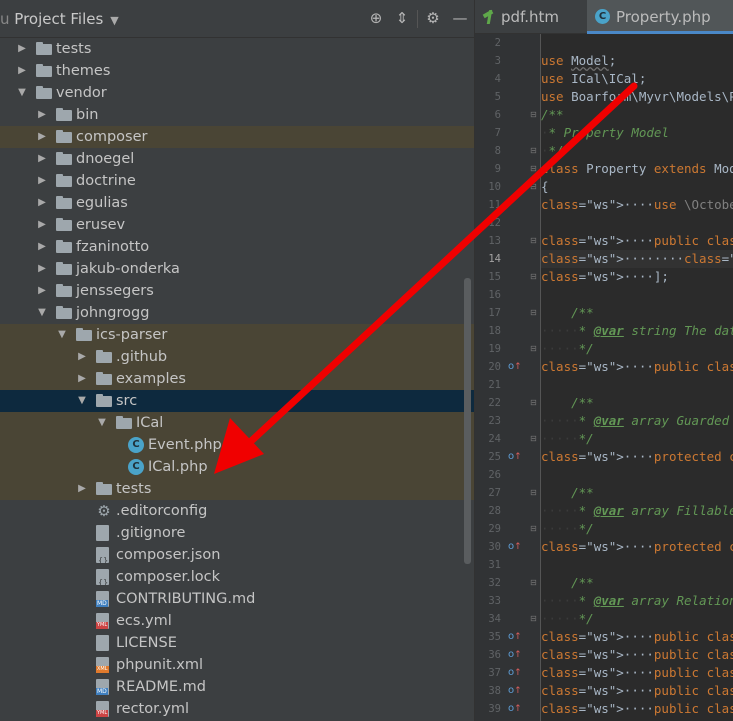  What do you see at coordinates (237, 71) in the screenshot?
I see `tree-item-themes: ▶ themes` at bounding box center [237, 71].